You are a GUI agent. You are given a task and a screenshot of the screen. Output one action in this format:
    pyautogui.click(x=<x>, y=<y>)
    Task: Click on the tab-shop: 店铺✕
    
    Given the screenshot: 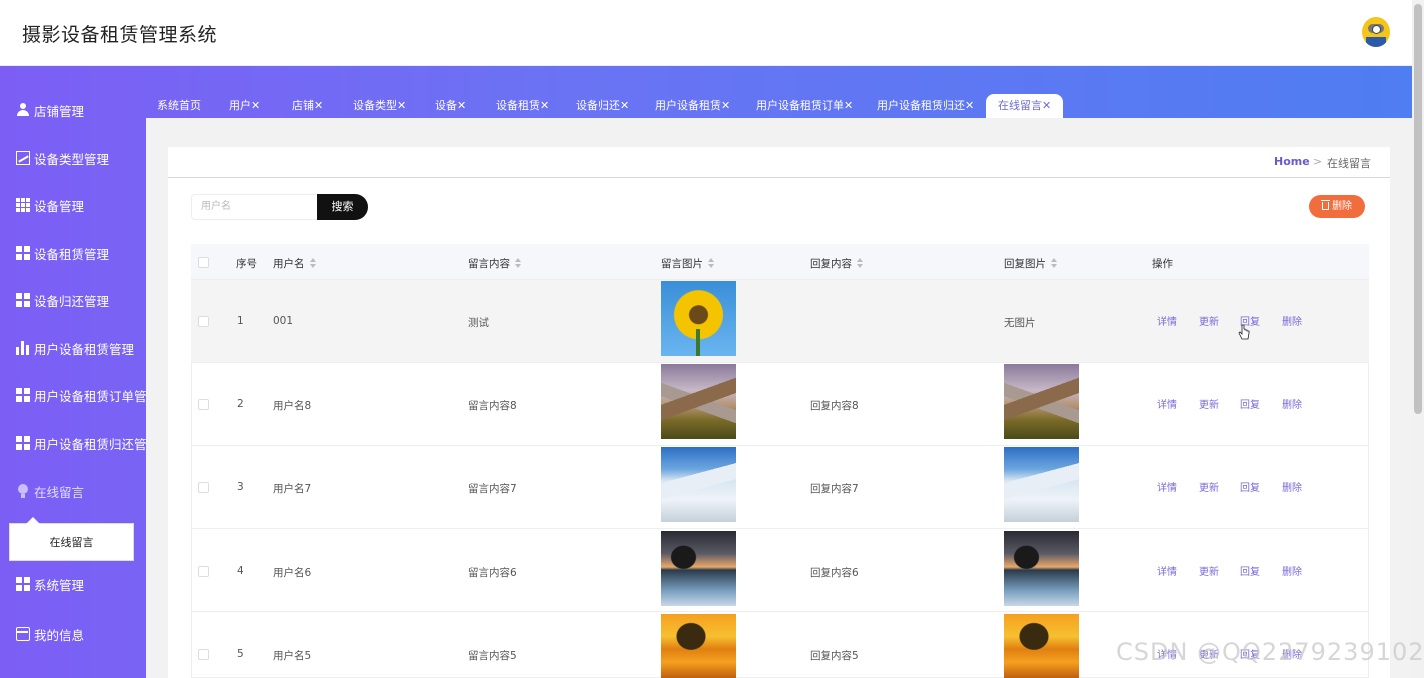 What is the action you would take?
    pyautogui.click(x=307, y=106)
    